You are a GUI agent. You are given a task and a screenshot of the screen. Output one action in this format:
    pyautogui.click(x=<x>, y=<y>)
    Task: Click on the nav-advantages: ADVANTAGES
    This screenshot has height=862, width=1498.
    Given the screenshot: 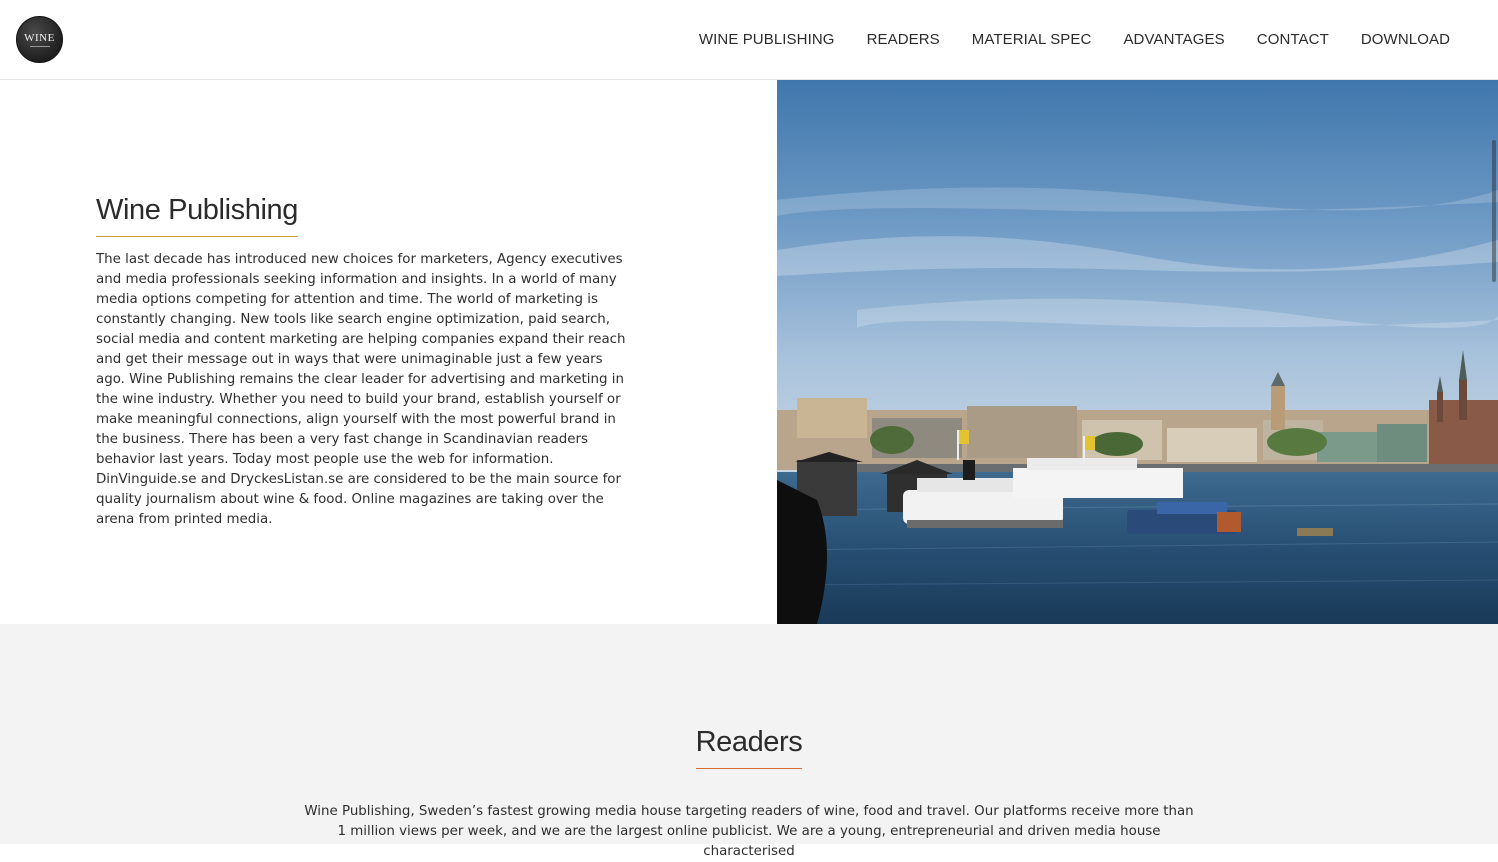 What is the action you would take?
    pyautogui.click(x=1173, y=40)
    